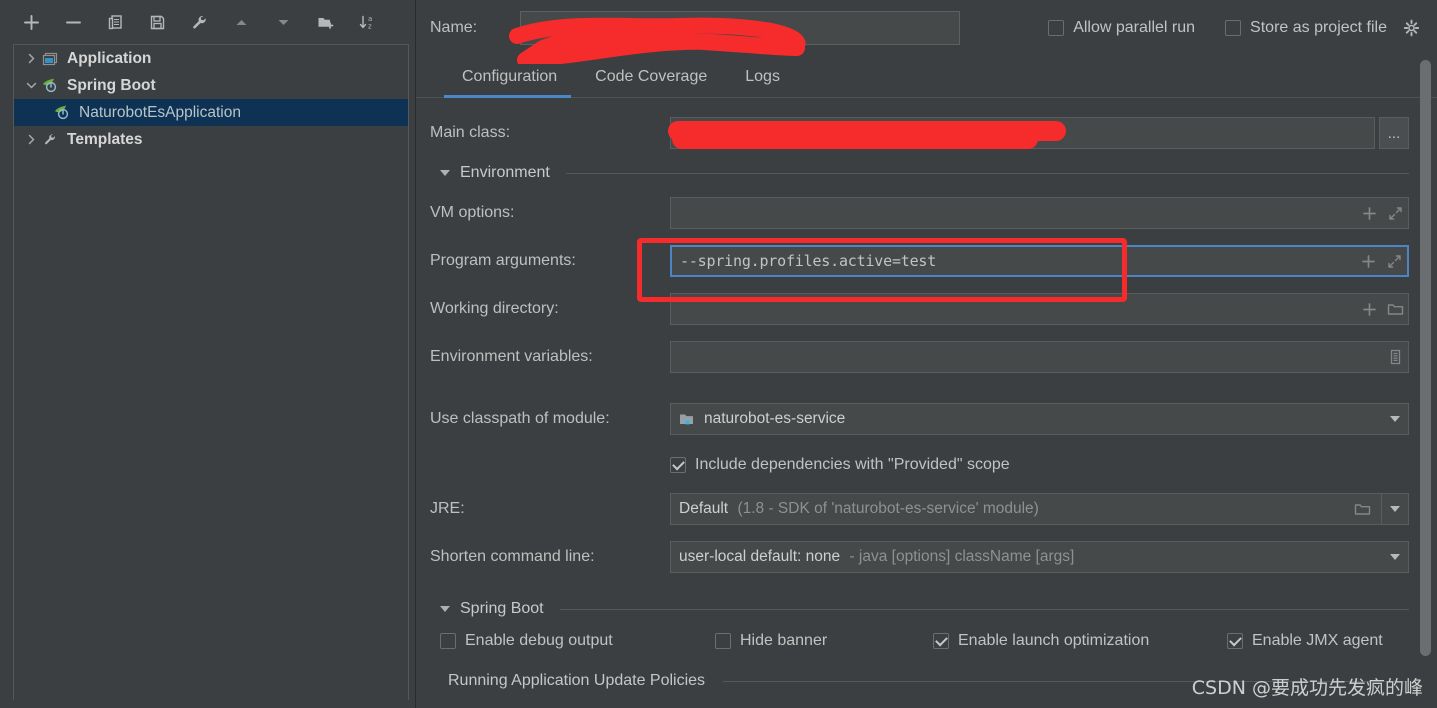 This screenshot has height=708, width=1437. I want to click on program-arguments-value: --spring.profiles.active=test, so click(808, 261).